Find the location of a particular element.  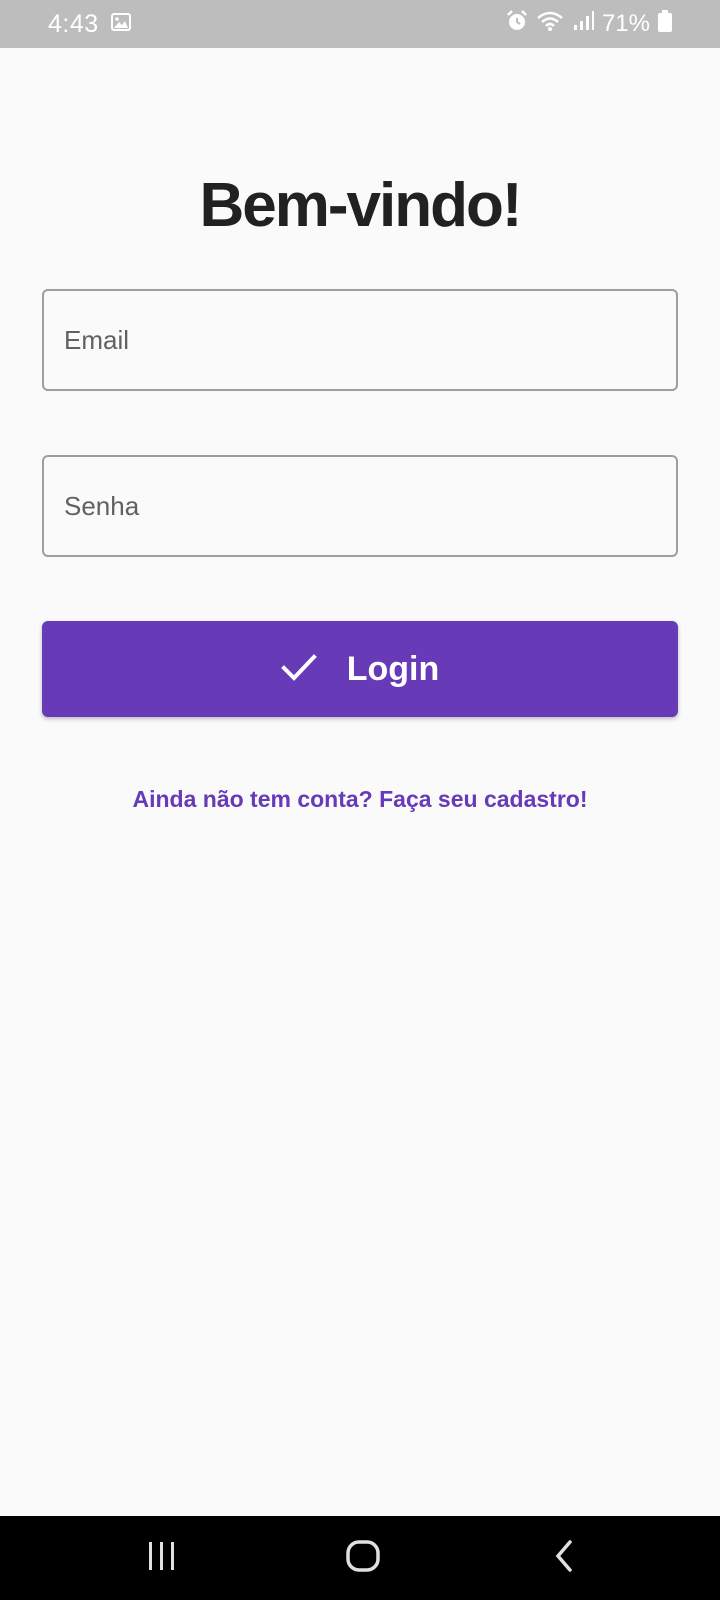

back-button is located at coordinates (564, 1558).